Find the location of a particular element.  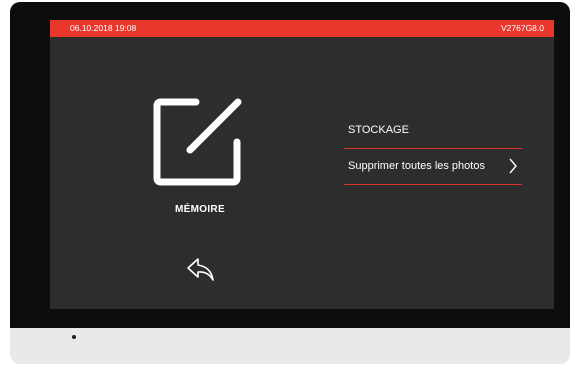

indicator-dot is located at coordinates (74, 337).